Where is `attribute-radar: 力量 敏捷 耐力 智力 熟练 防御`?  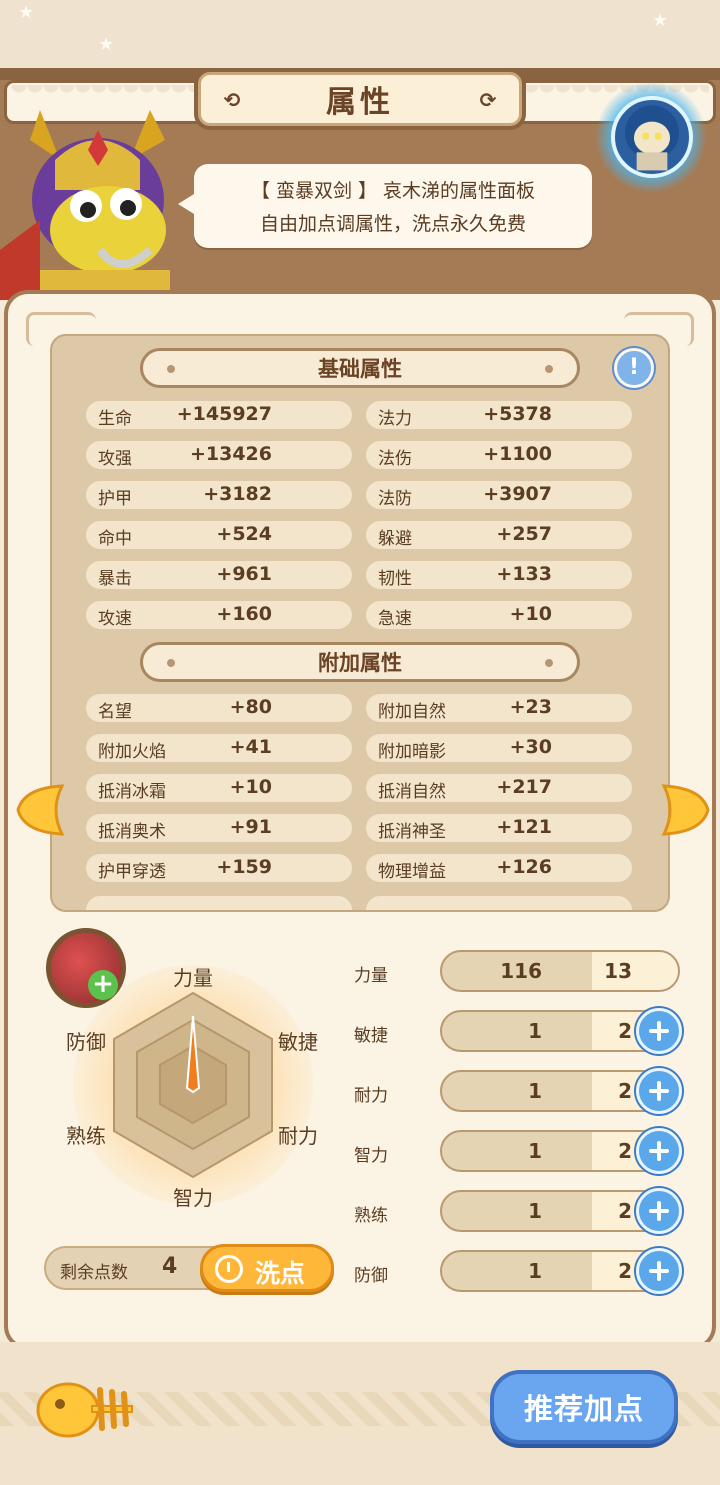 attribute-radar: 力量 敏捷 耐力 智力 熟练 防御 is located at coordinates (201, 1085).